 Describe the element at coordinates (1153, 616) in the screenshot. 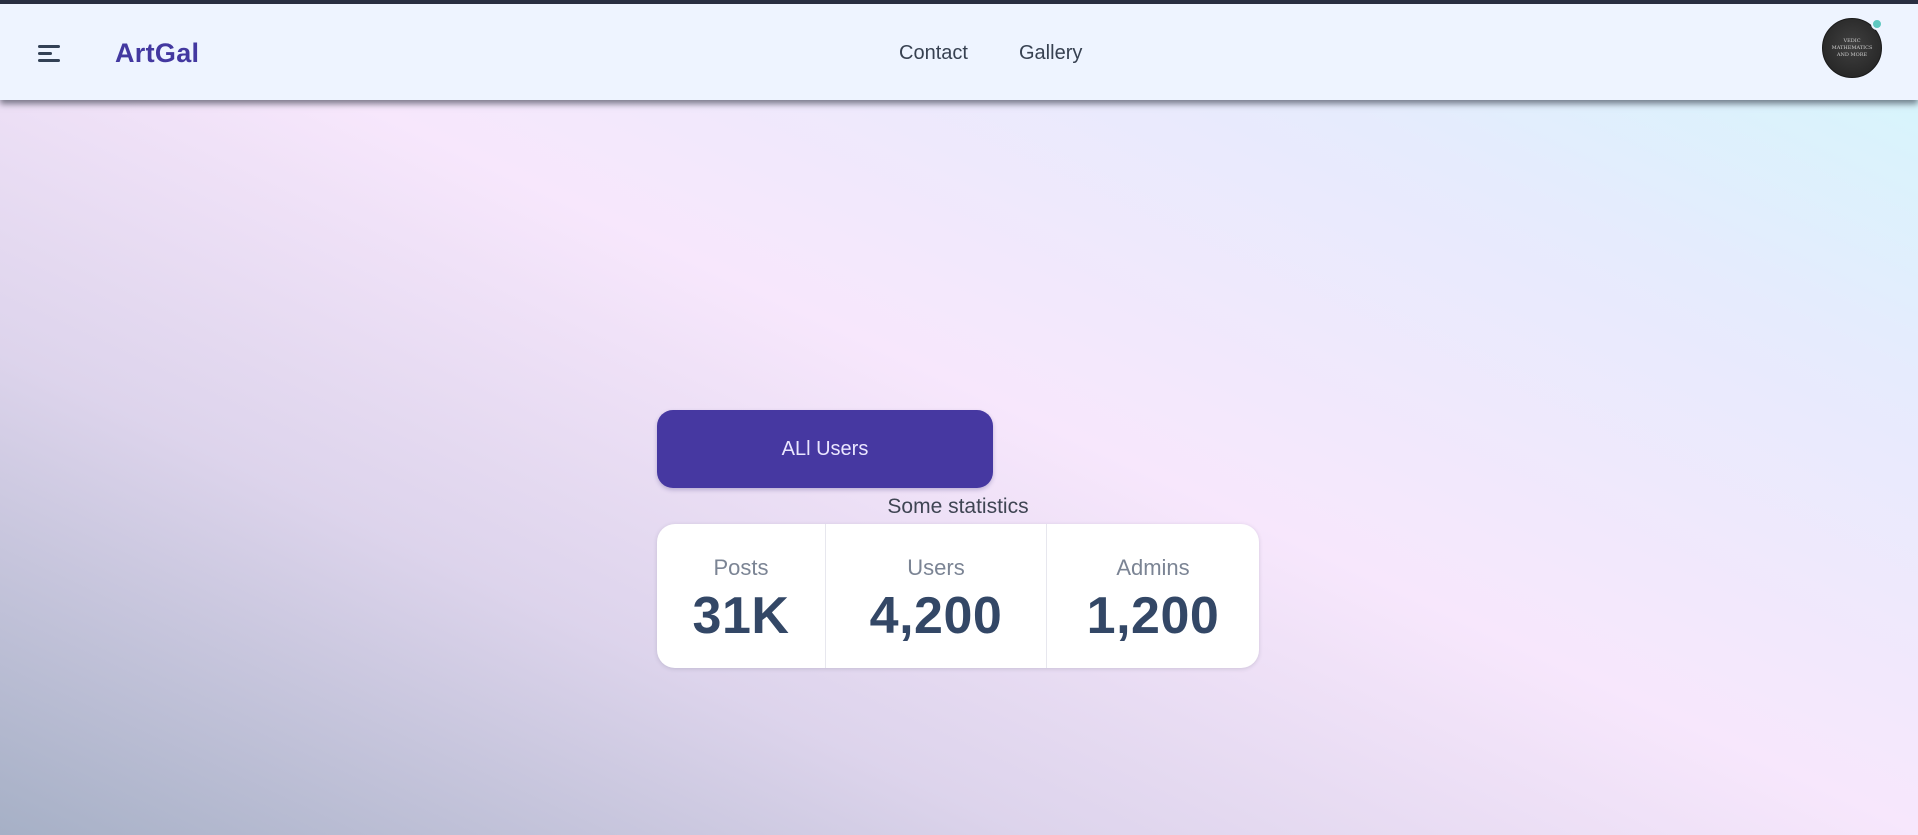

I see `stat-value: 1,200` at that location.